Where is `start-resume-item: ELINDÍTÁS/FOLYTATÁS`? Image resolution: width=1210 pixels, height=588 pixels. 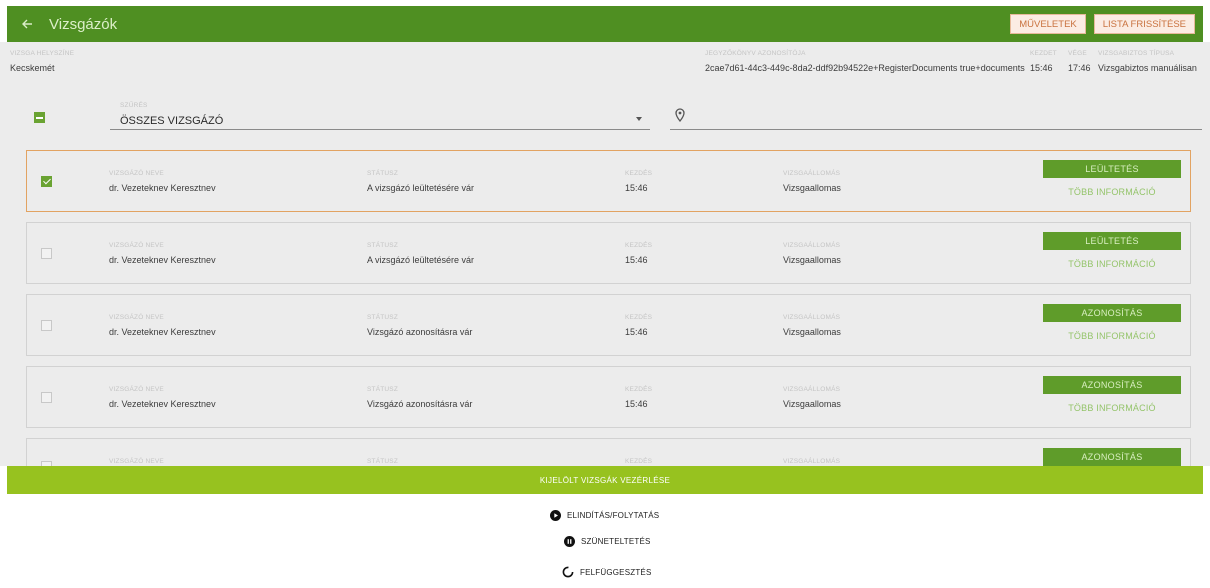 start-resume-item: ELINDÍTÁS/FOLYTATÁS is located at coordinates (604, 515).